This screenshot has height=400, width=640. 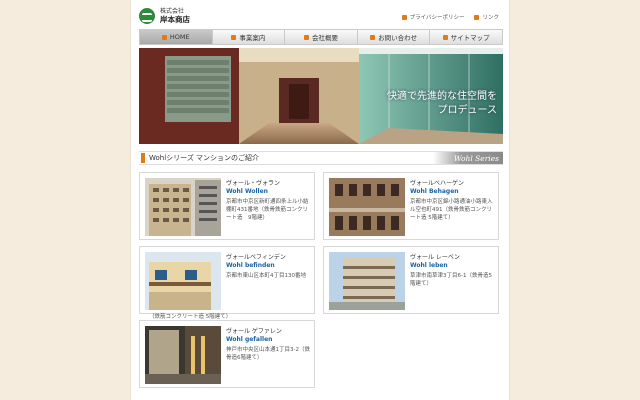 What do you see at coordinates (204, 158) in the screenshot?
I see `section-title: Wohlシリーズ マンションのご紹介` at bounding box center [204, 158].